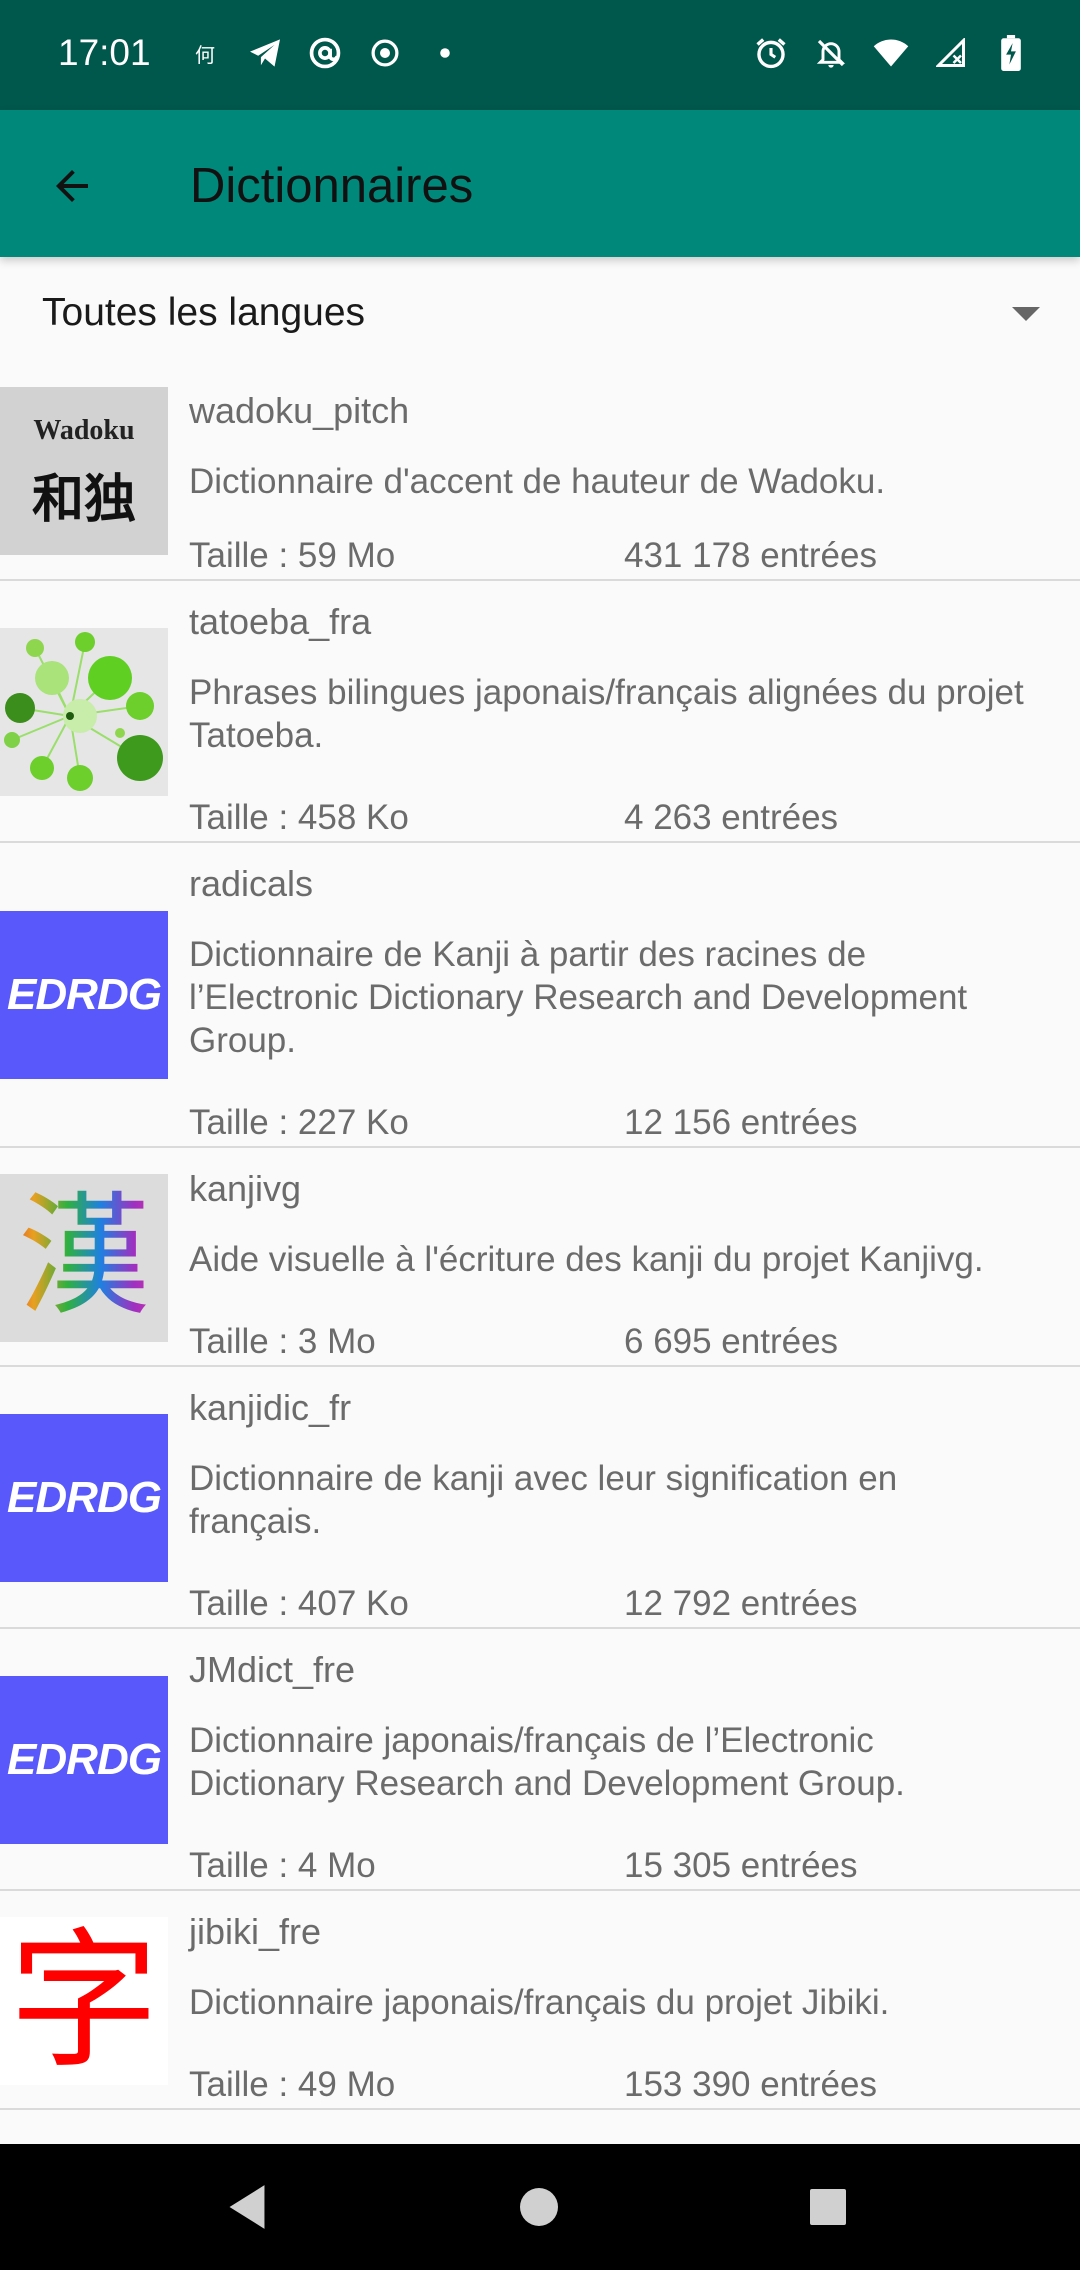  I want to click on chinese-char-notification-icon: 何, so click(205, 55).